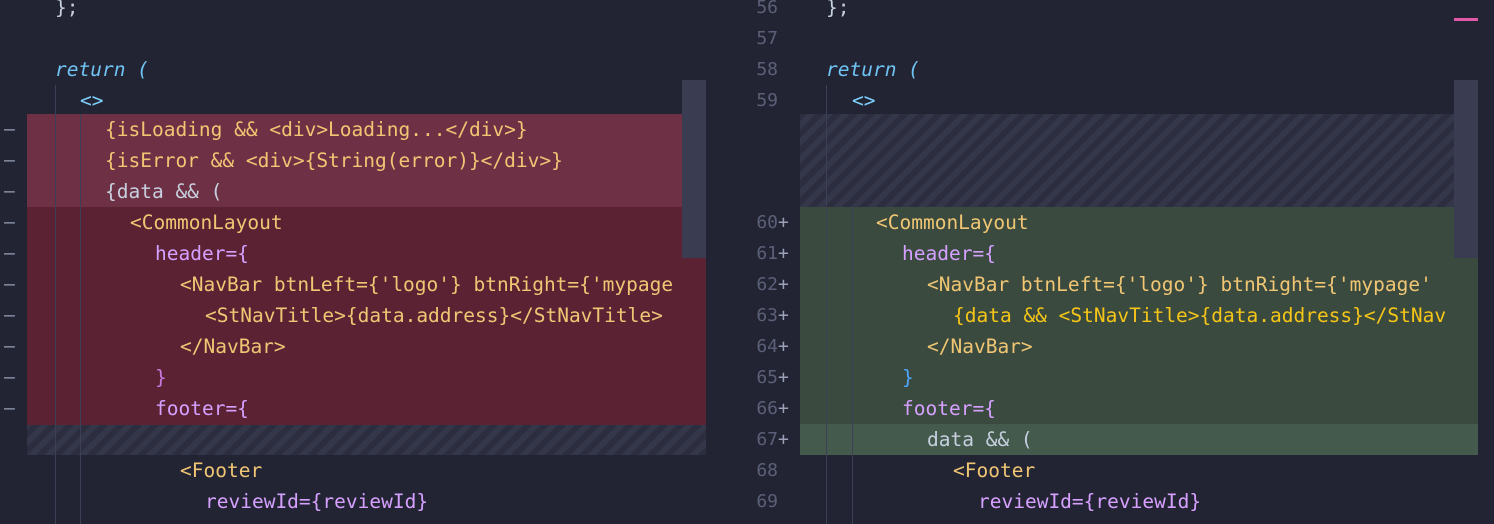 This screenshot has height=524, width=1494. I want to click on code-line: — footer={, so click(353, 408).